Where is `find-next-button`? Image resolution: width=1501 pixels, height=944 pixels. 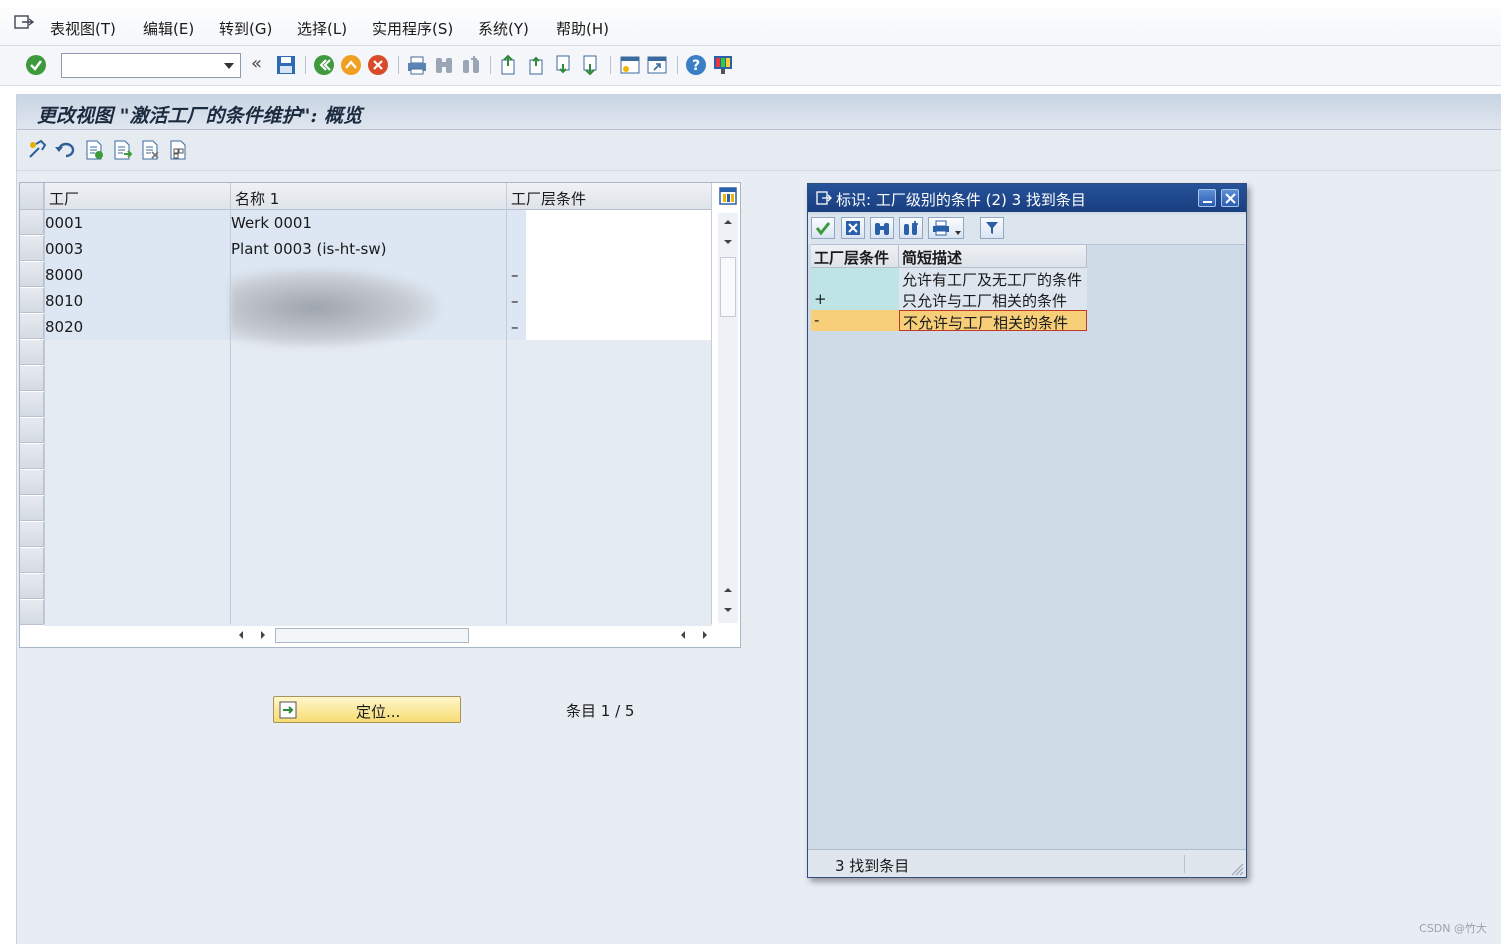 find-next-button is located at coordinates (911, 228).